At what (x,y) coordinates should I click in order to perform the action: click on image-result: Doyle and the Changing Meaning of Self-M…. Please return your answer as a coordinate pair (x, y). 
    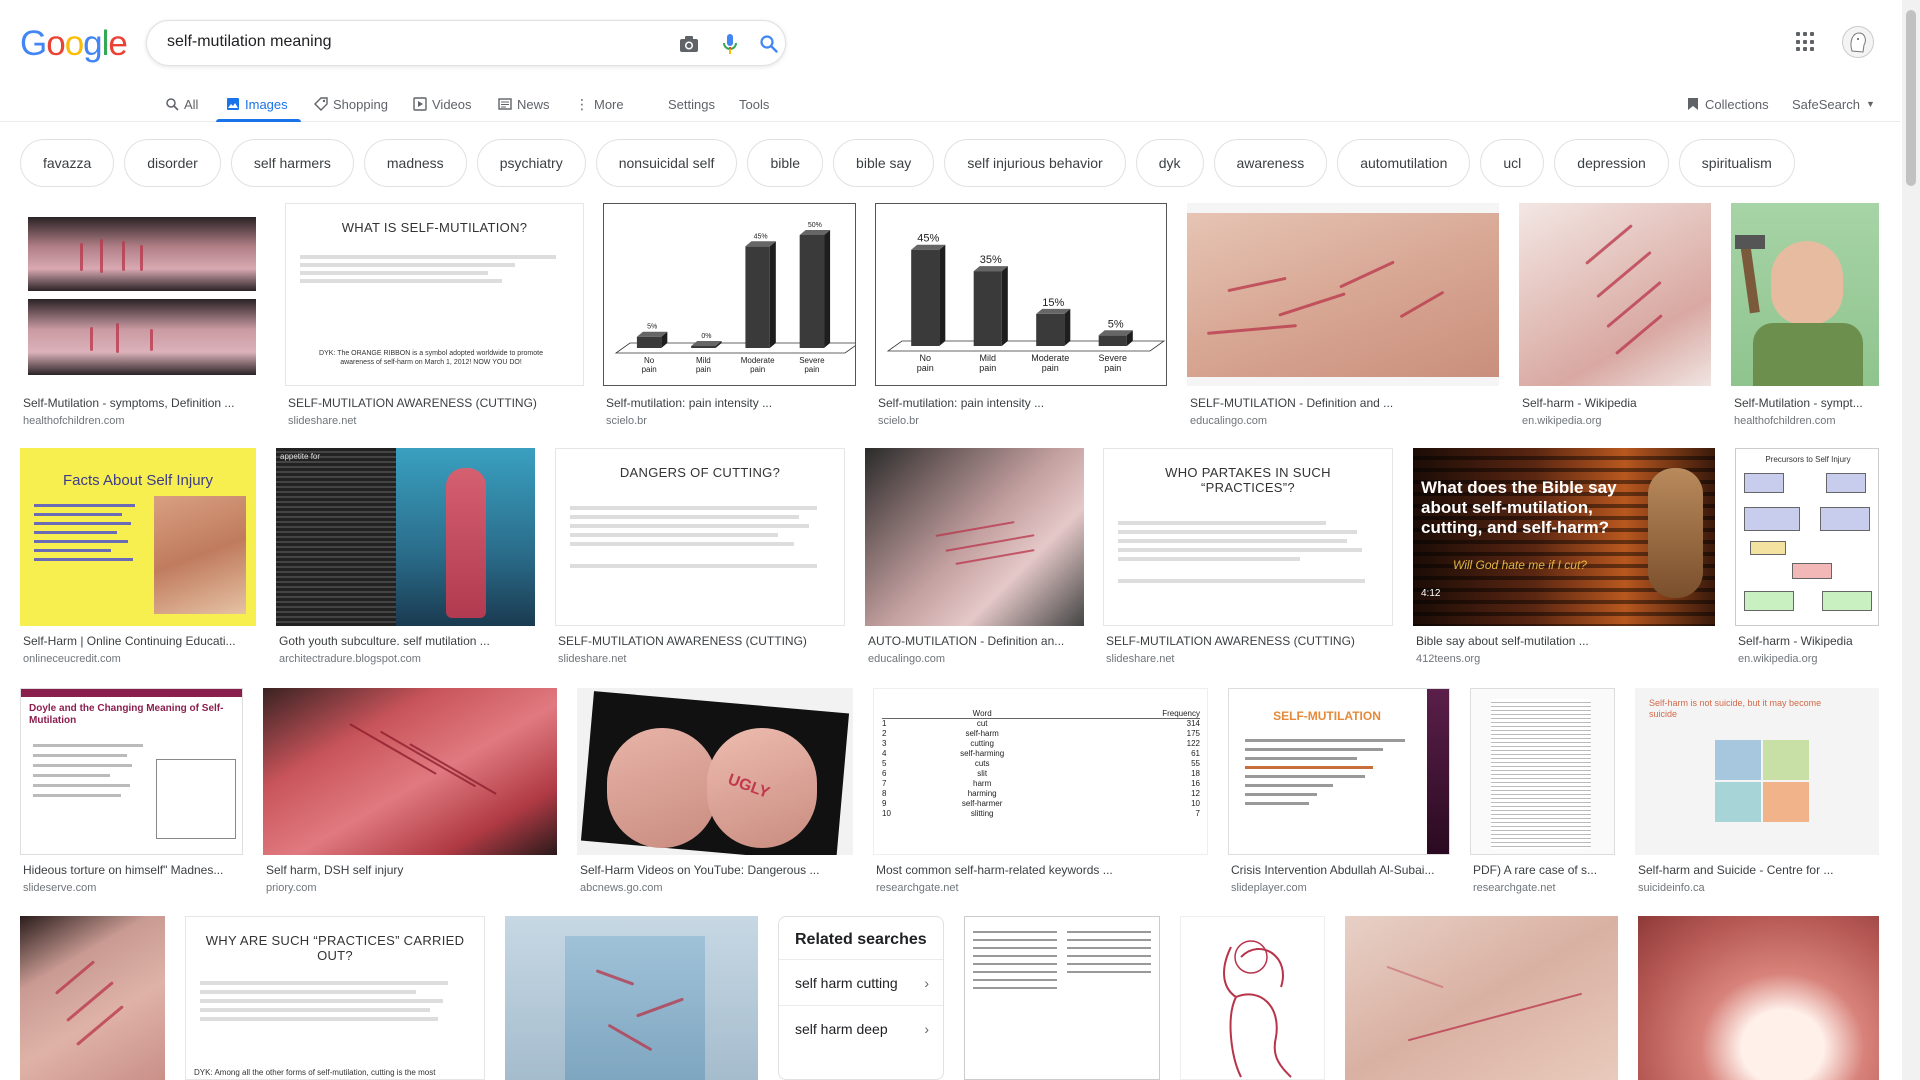
    Looking at the image, I should click on (131, 793).